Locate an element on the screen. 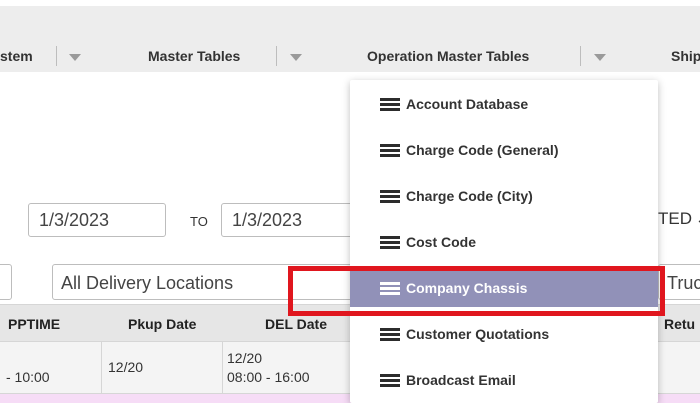 The width and height of the screenshot is (700, 403). menu-item-customer-quotations: Customer Quotations is located at coordinates (504, 334).